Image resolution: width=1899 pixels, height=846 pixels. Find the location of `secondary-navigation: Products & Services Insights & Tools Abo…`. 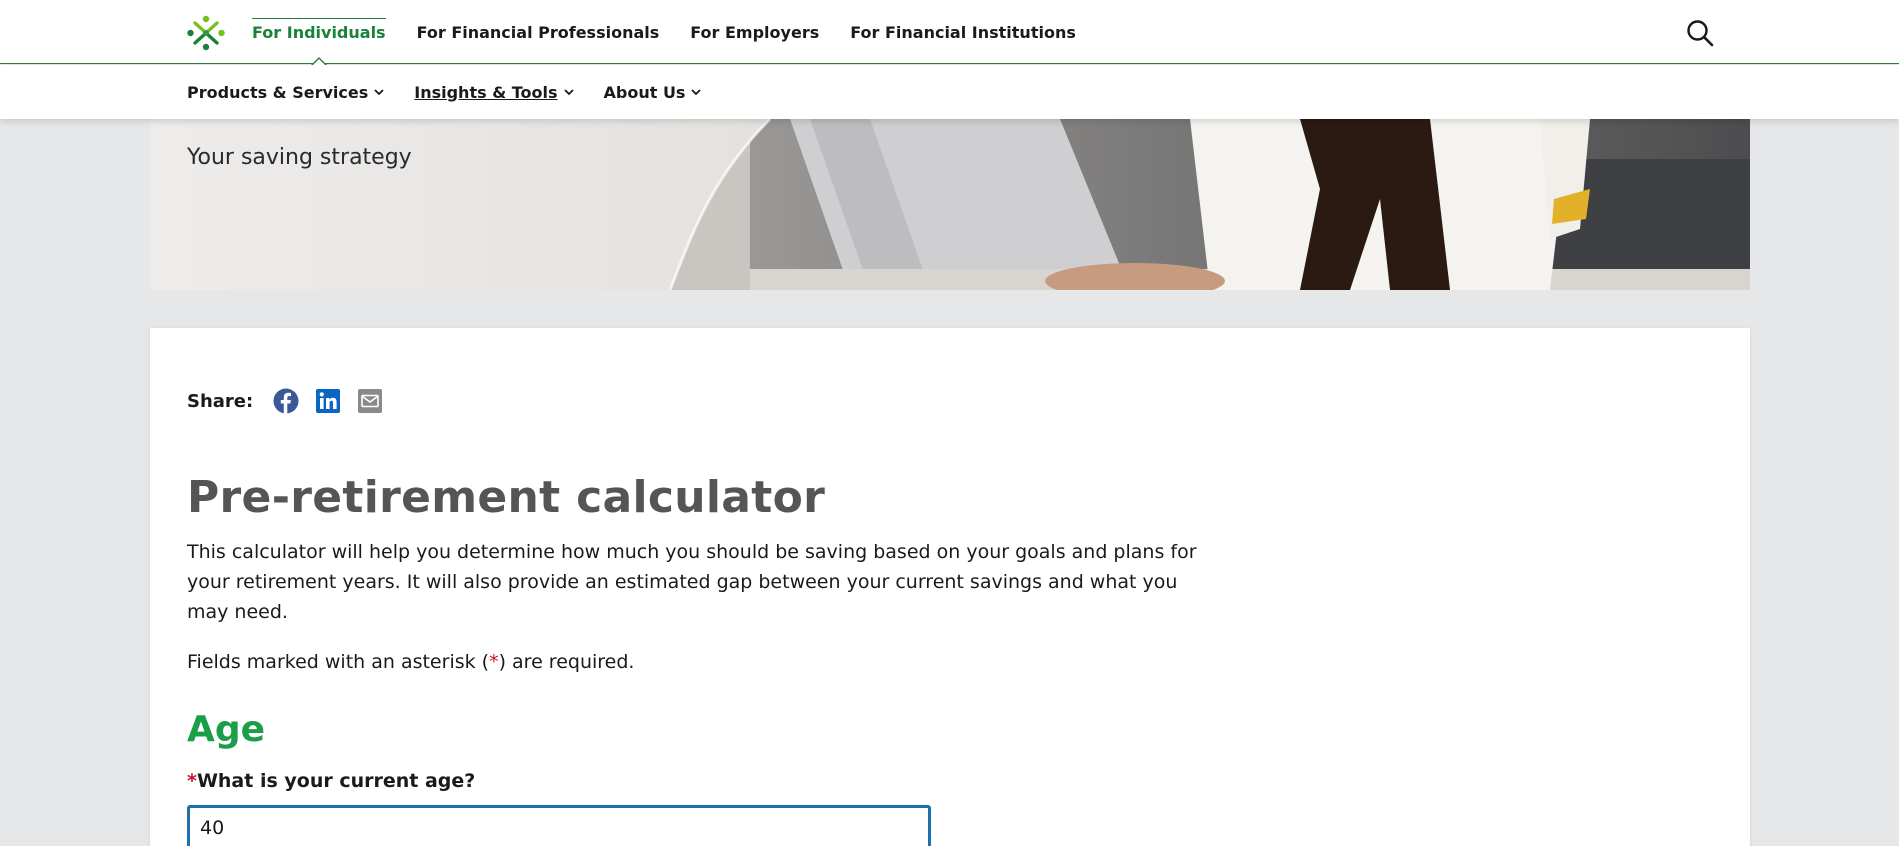

secondary-navigation: Products & Services Insights & Tools Abo… is located at coordinates (949, 92).